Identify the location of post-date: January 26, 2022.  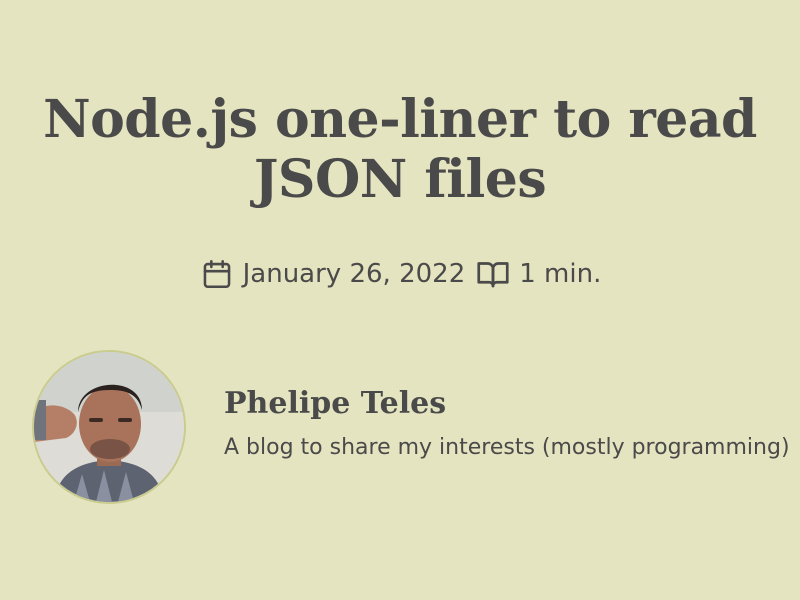
(354, 274).